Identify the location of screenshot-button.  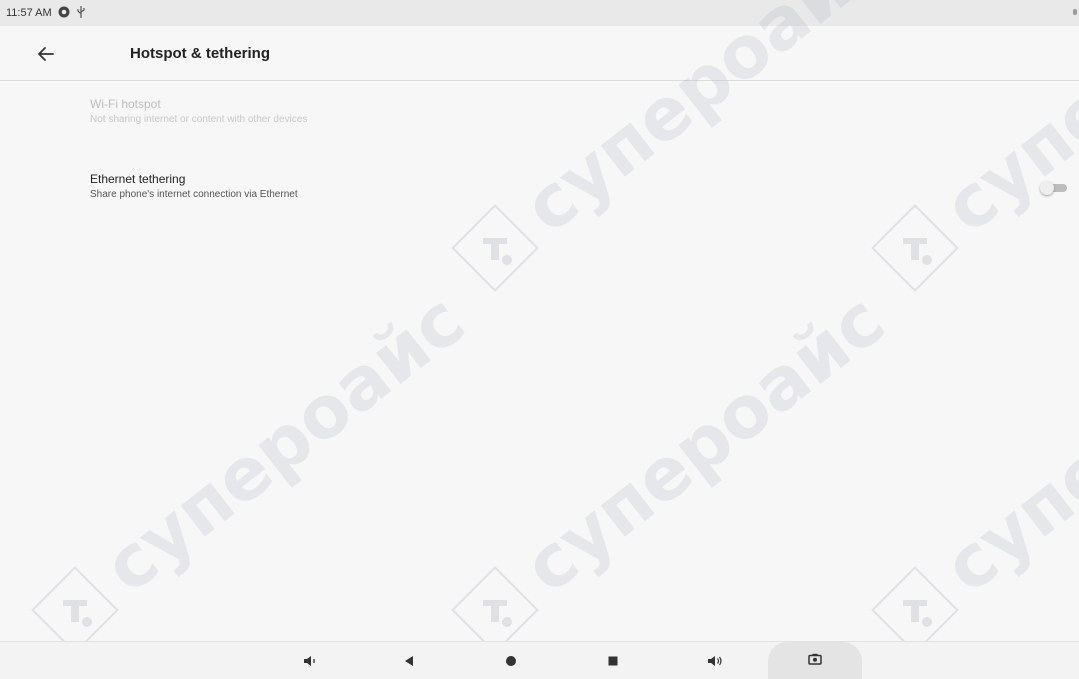
(815, 660).